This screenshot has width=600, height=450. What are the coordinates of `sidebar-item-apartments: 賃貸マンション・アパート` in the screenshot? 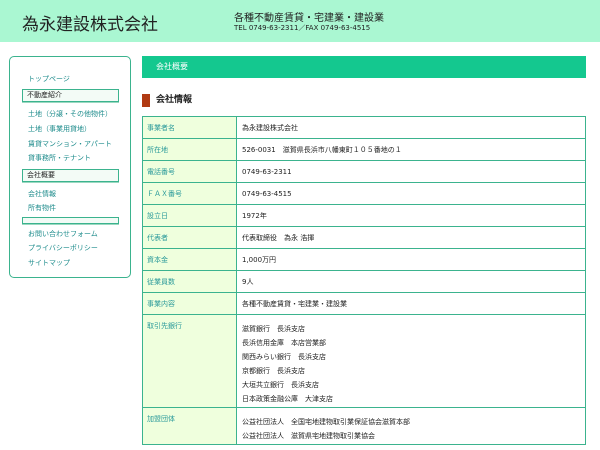 It's located at (70, 144).